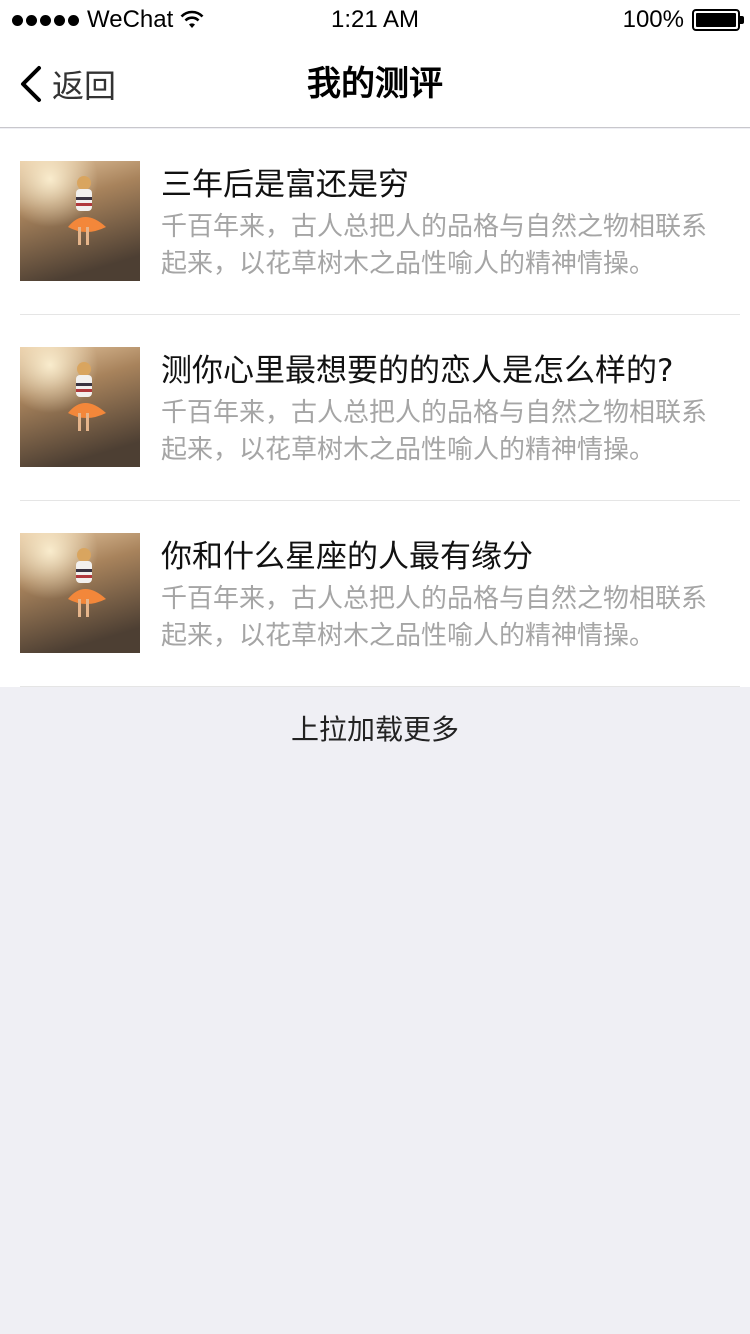  Describe the element at coordinates (31, 84) in the screenshot. I see `chevron-left-icon` at that location.